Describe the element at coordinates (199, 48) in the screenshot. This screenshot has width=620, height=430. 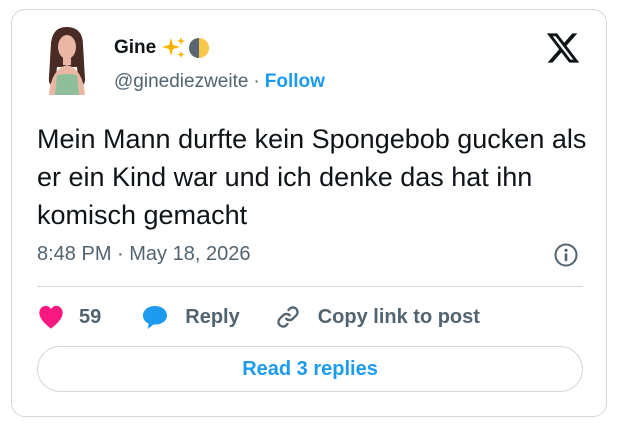
I see `last-quarter-moon-icon` at that location.